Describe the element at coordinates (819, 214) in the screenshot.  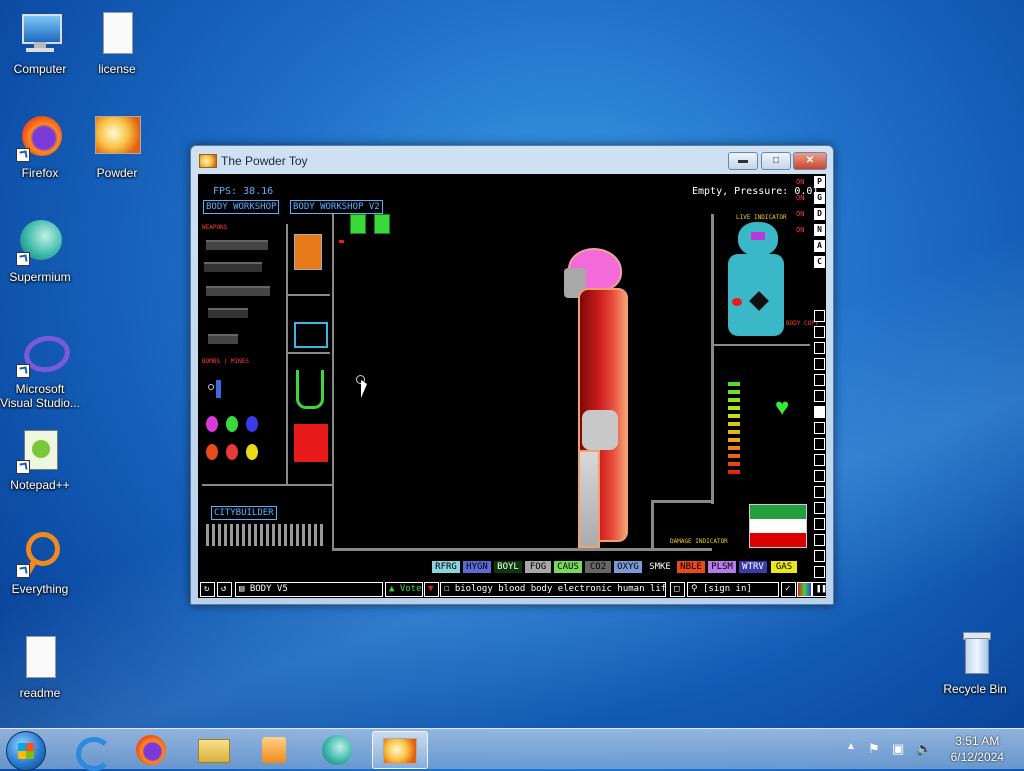
I see `menu-button-d: D` at that location.